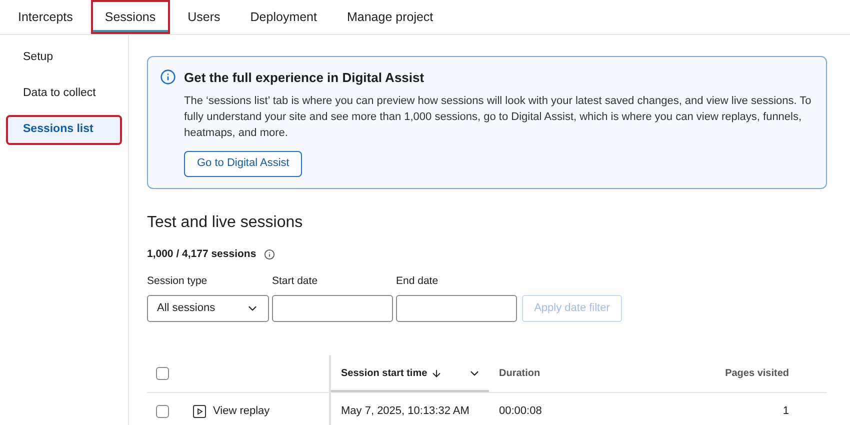 The height and width of the screenshot is (425, 850). What do you see at coordinates (785, 412) in the screenshot?
I see `table-cell-text: 1` at bounding box center [785, 412].